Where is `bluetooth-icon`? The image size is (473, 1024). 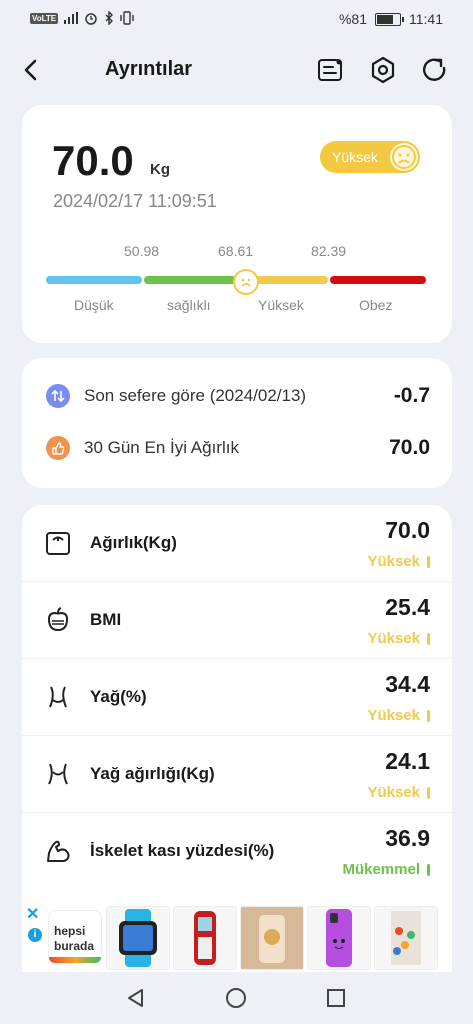
bluetooth-icon is located at coordinates (109, 18).